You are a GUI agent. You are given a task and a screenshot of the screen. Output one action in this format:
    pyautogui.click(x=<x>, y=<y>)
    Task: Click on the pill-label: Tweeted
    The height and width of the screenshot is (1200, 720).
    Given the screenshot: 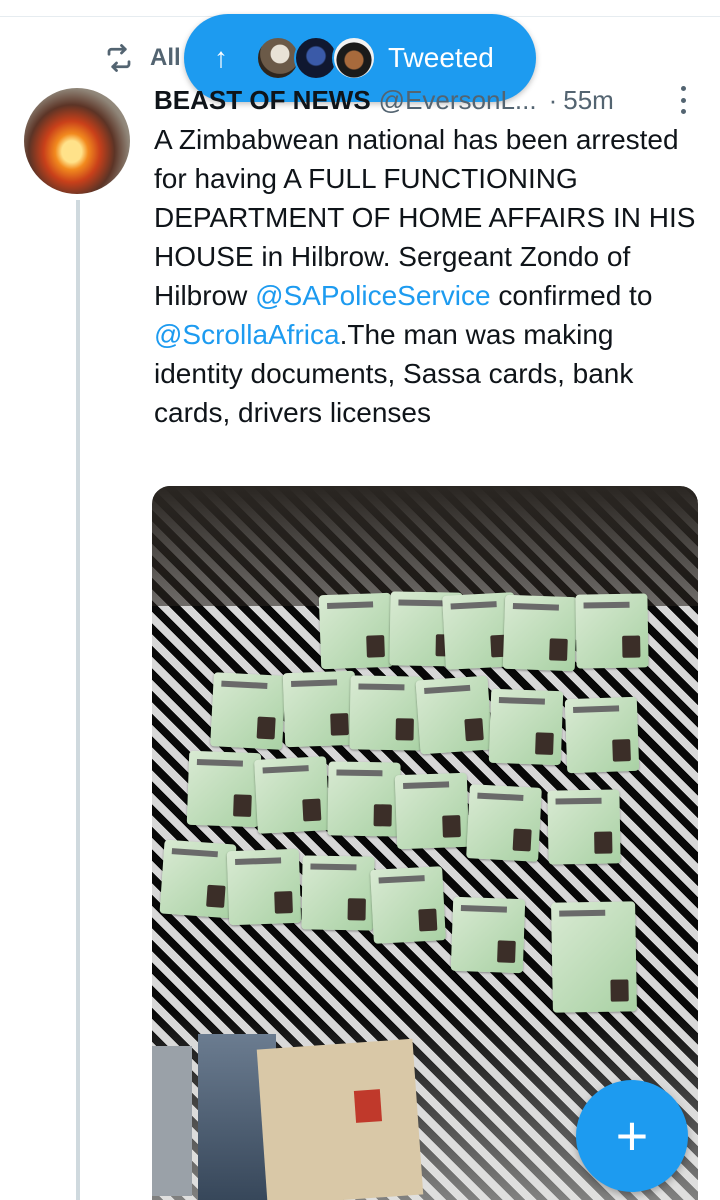 What is the action you would take?
    pyautogui.click(x=441, y=57)
    